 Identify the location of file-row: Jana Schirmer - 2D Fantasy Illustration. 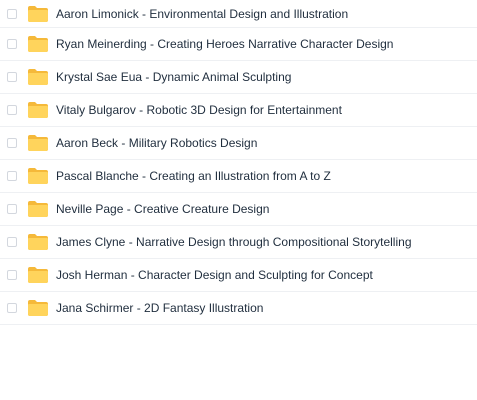
(238, 308).